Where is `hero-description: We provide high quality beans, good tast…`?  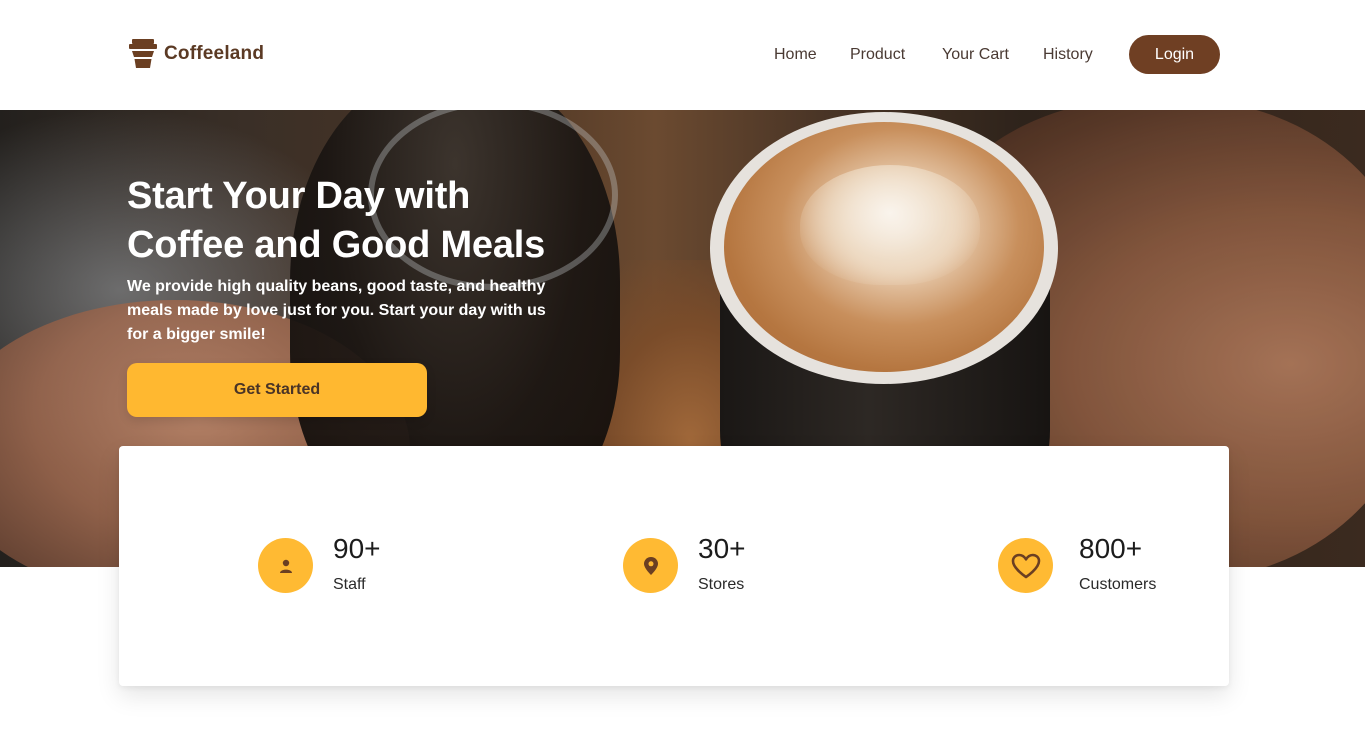
hero-description: We provide high quality beans, good tast… is located at coordinates (336, 310).